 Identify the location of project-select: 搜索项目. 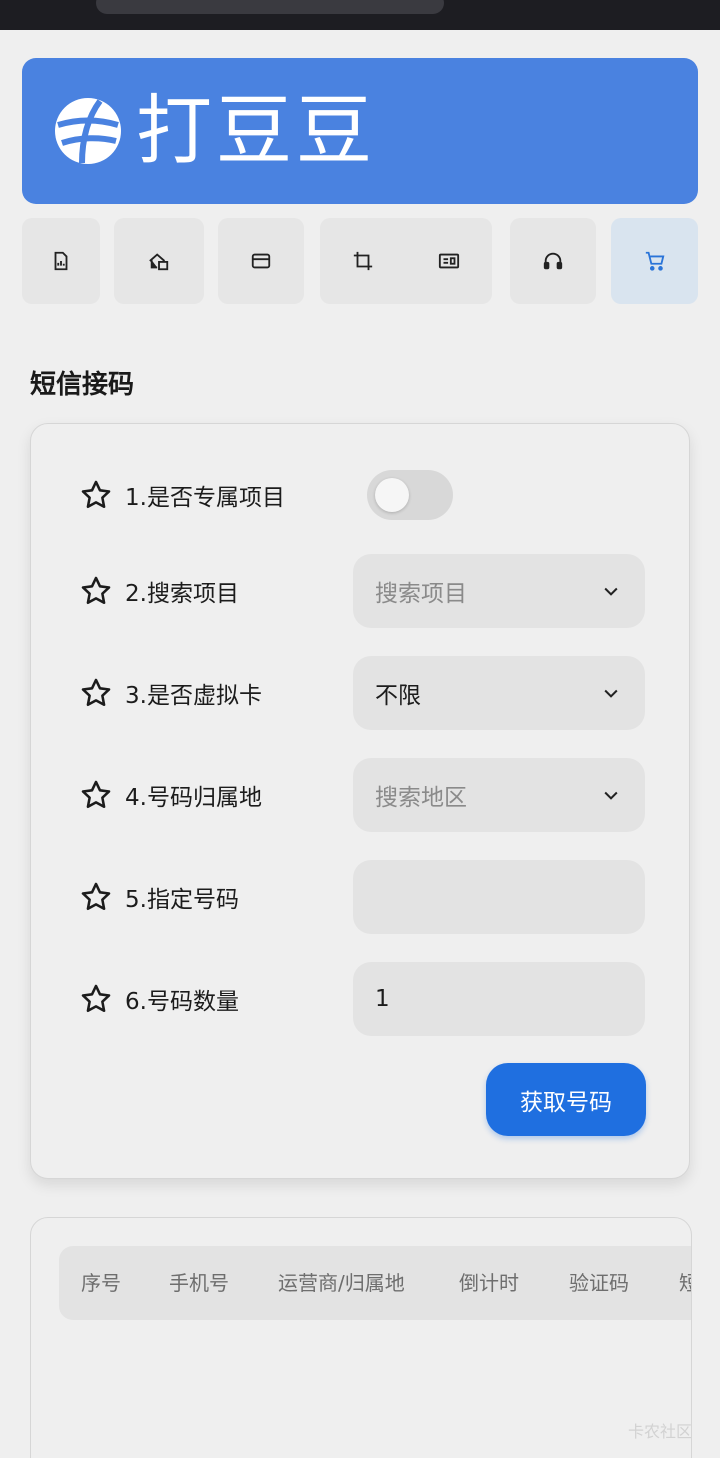
(499, 591).